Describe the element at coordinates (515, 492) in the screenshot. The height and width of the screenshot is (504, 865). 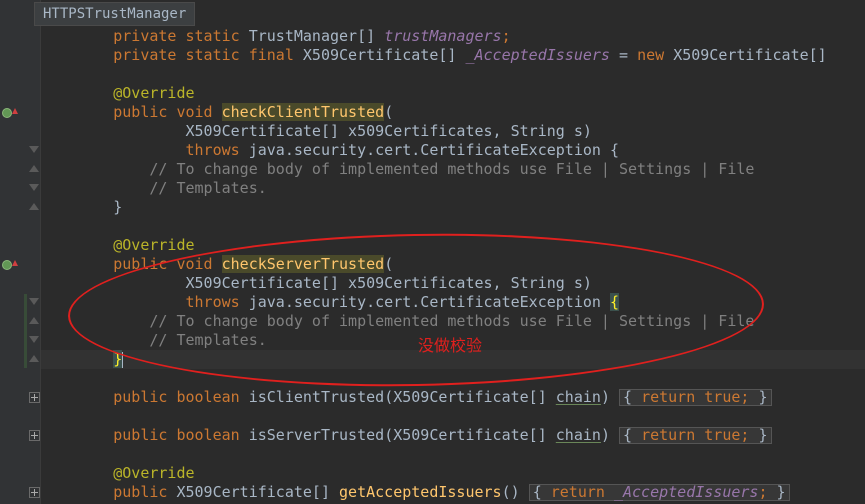
I see `paren: ()` at that location.